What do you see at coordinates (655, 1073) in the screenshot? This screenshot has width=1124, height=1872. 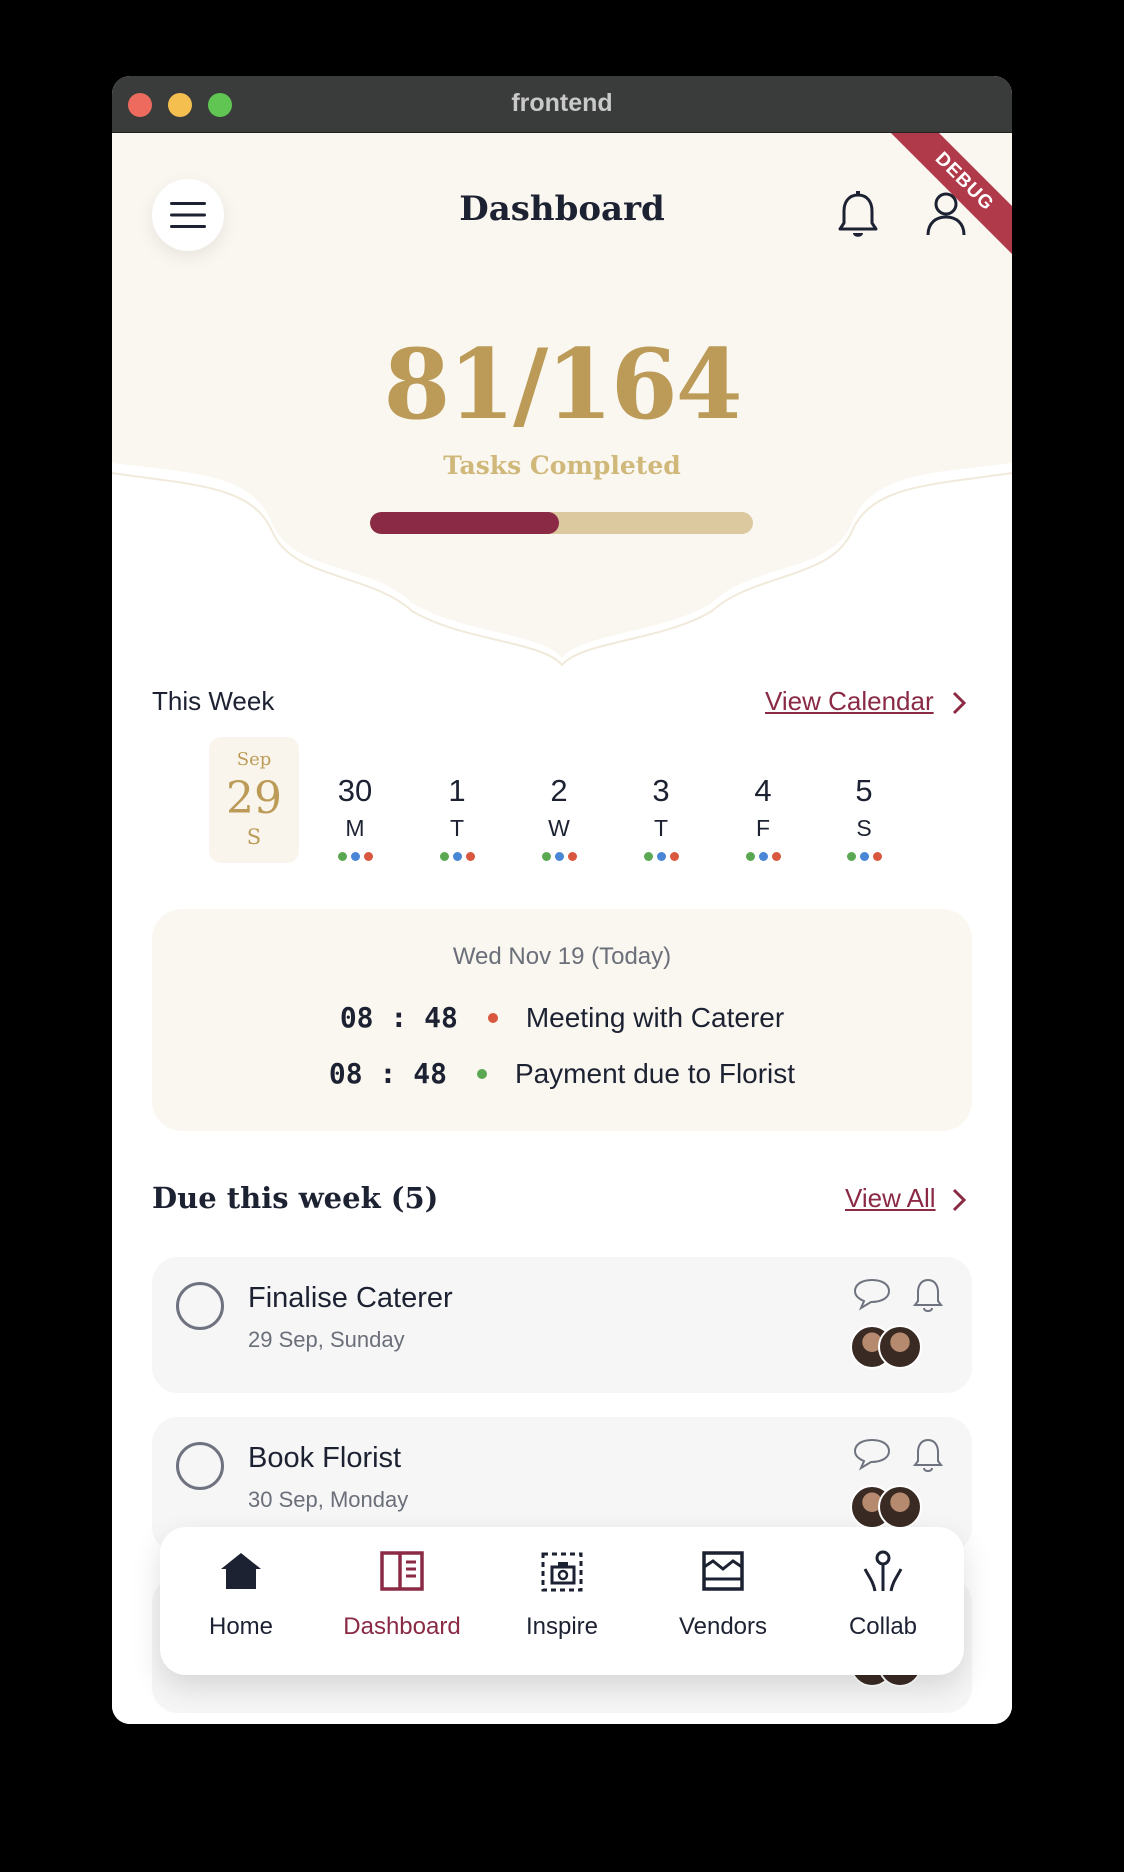 I see `event-title: Payment due to Florist` at bounding box center [655, 1073].